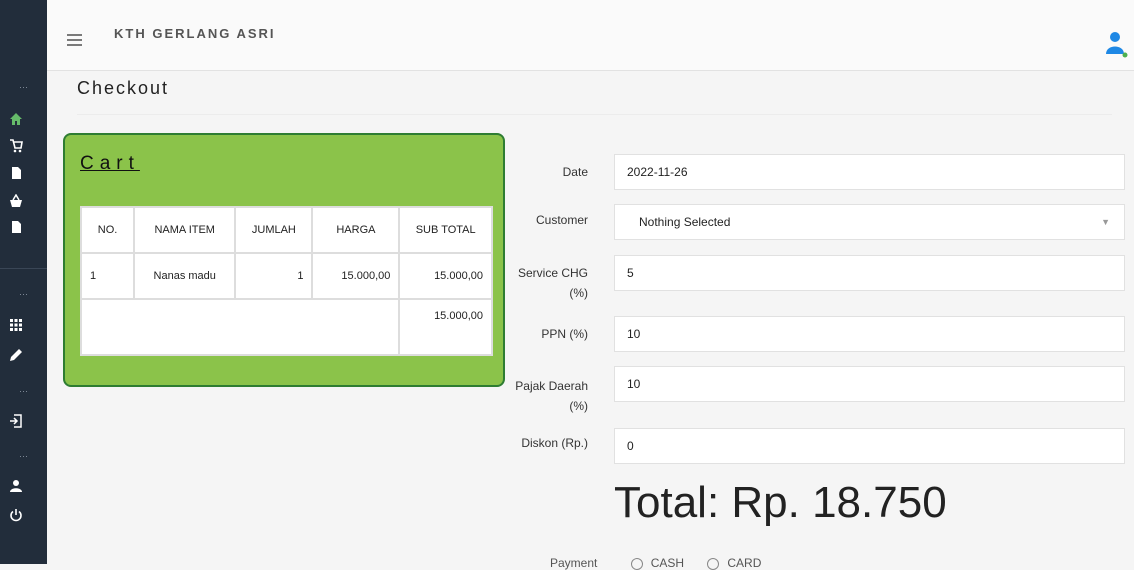 This screenshot has height=570, width=1134. I want to click on payment-option-cash: CASH, so click(657, 563).